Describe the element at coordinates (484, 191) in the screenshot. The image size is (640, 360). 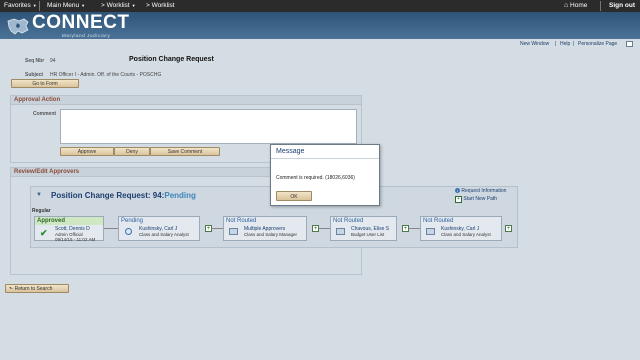
I see `request-information-label: Request Information` at that location.